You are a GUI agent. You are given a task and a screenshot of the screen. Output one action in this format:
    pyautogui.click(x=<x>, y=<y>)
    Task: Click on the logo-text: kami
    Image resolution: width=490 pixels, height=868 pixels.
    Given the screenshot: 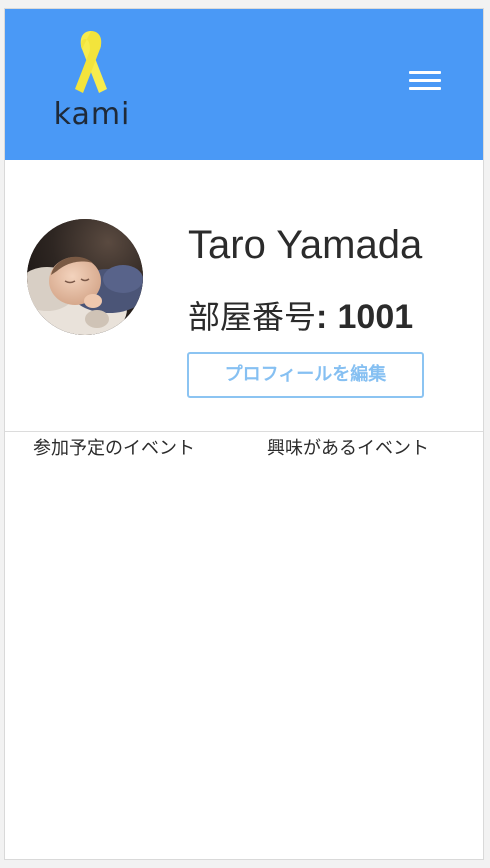 What is the action you would take?
    pyautogui.click(x=92, y=114)
    